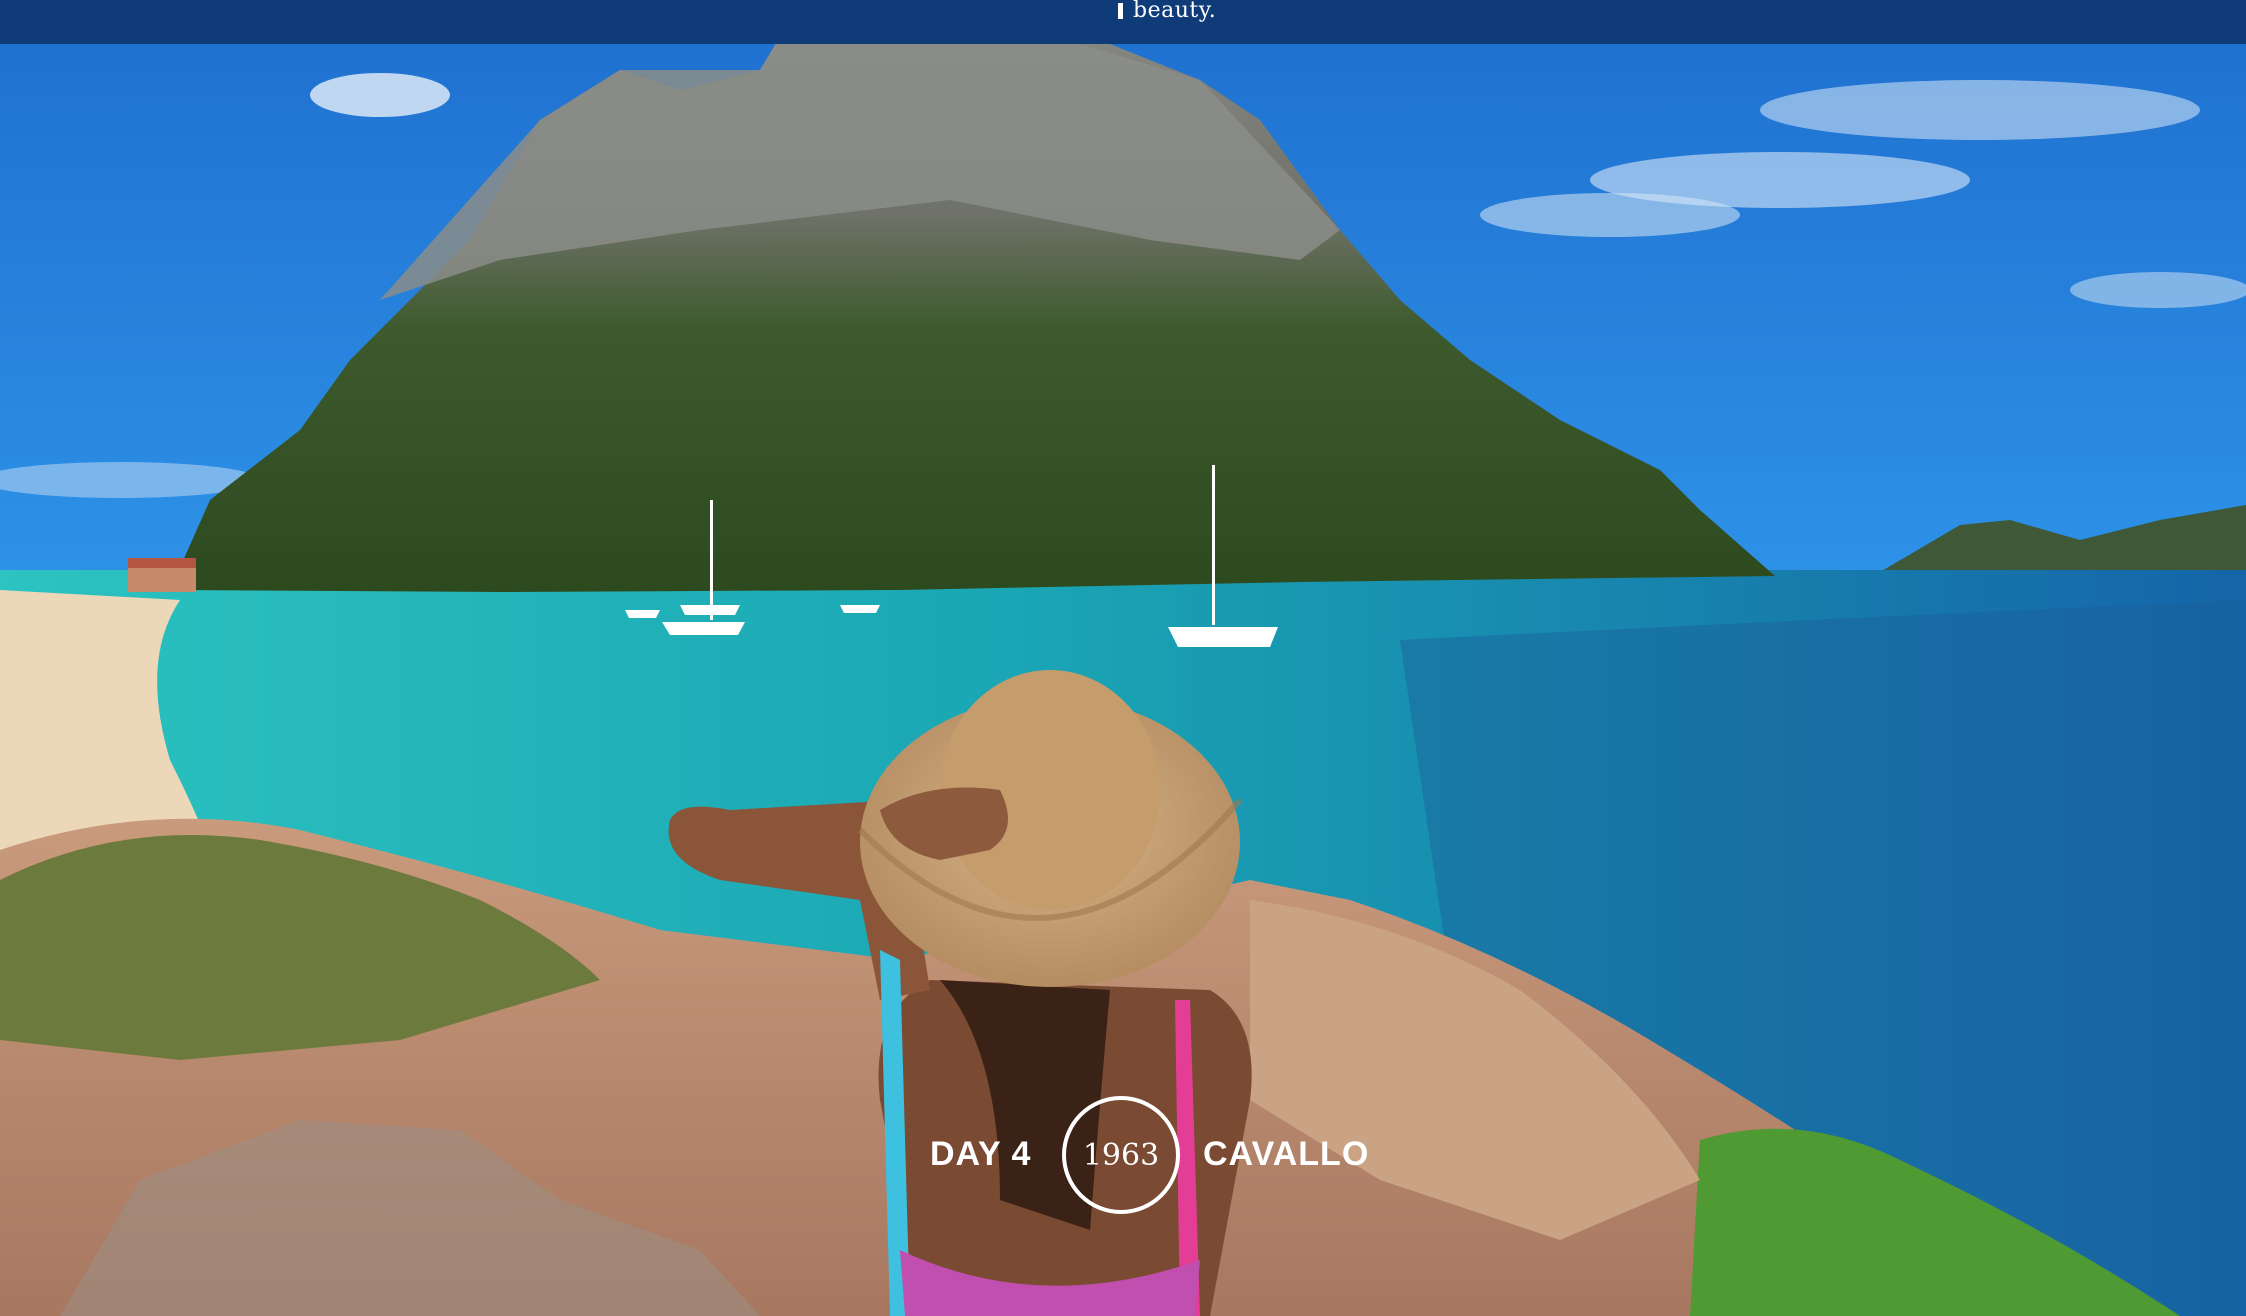  Describe the element at coordinates (1286, 1154) in the screenshot. I see `place-label: CAVALLO` at that location.